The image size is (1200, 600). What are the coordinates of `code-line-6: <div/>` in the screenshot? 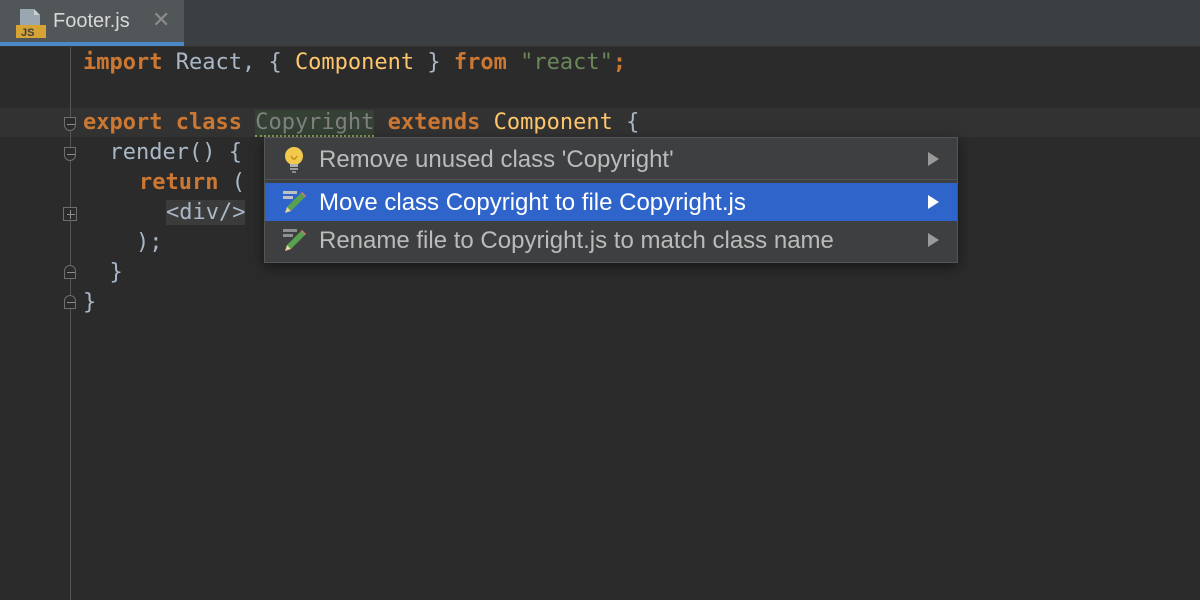 It's located at (206, 213).